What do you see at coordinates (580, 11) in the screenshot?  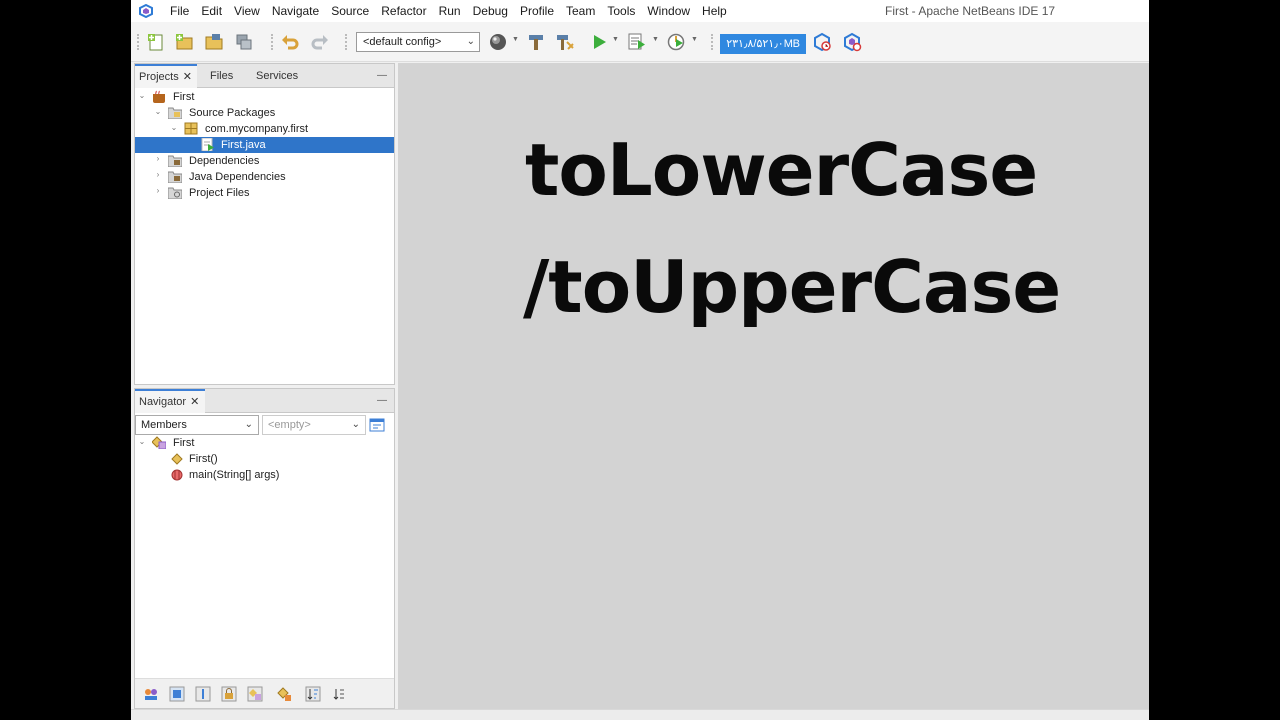 I see `menu-team: Team` at bounding box center [580, 11].